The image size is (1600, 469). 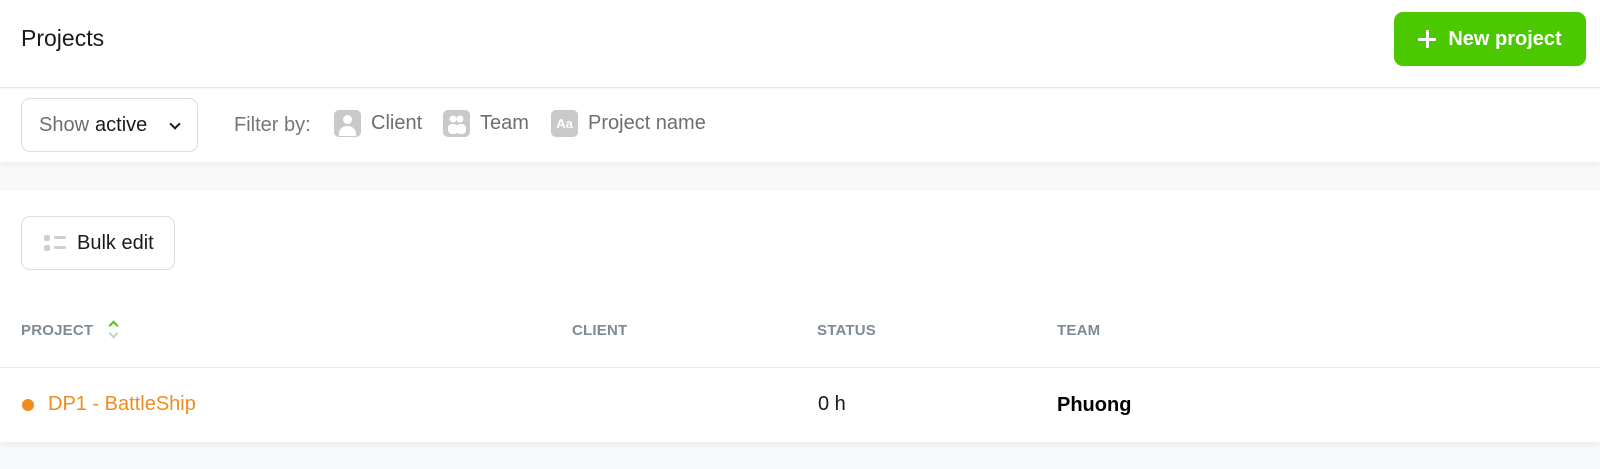 What do you see at coordinates (846, 330) in the screenshot?
I see `column-header-status: STATUS` at bounding box center [846, 330].